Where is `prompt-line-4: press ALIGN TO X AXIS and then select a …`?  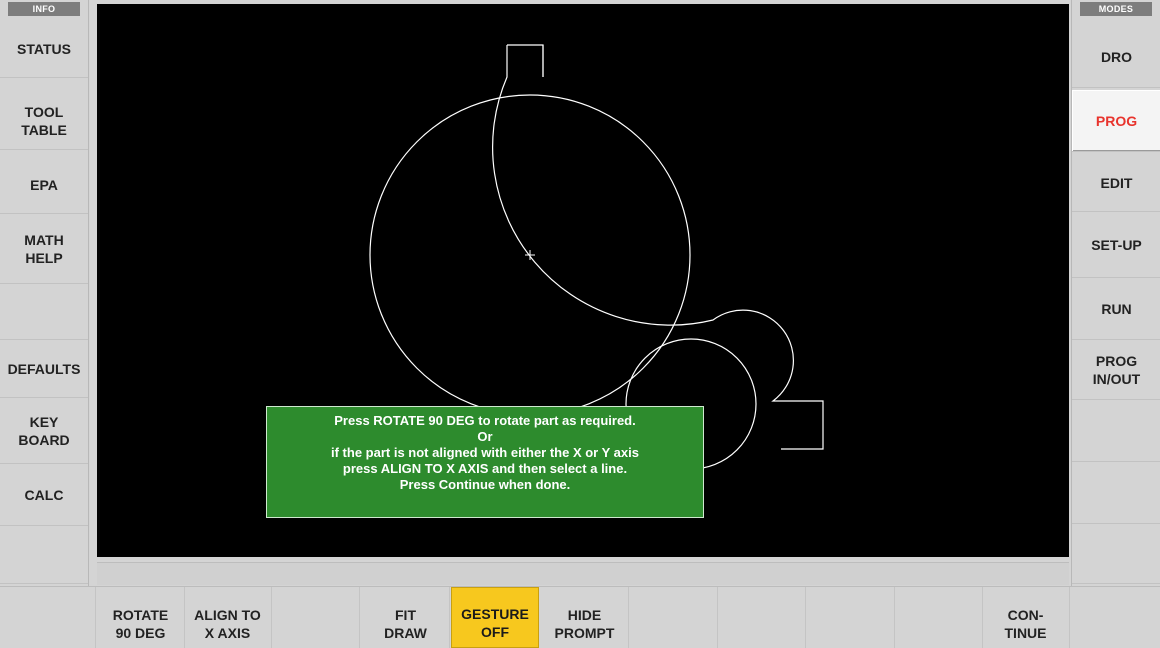
prompt-line-4: press ALIGN TO X AXIS and then select a … is located at coordinates (485, 468).